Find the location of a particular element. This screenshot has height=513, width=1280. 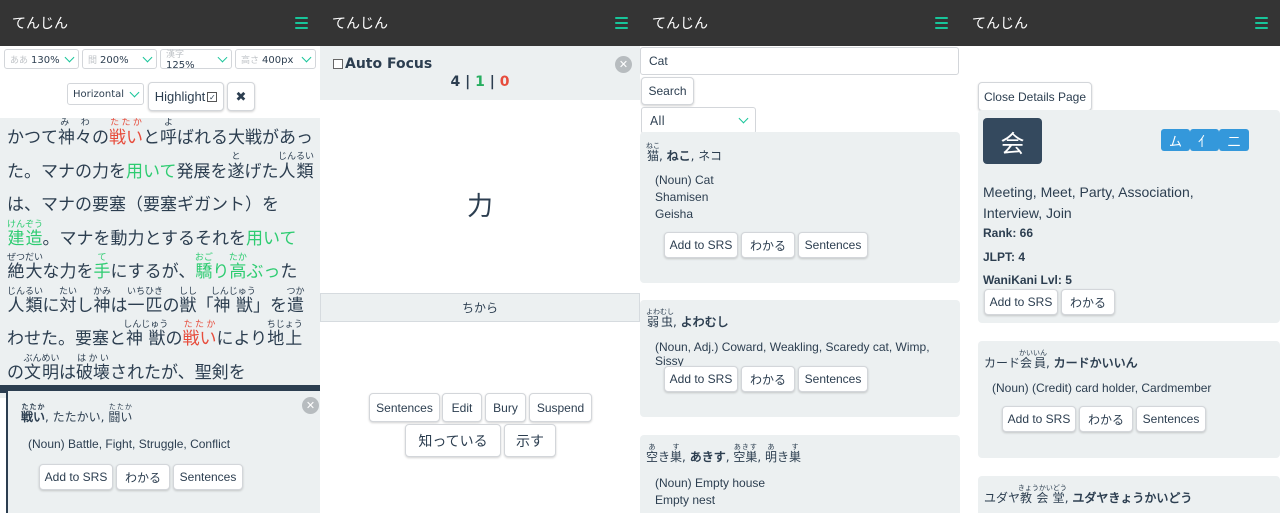

search-input: Cat is located at coordinates (799, 61).